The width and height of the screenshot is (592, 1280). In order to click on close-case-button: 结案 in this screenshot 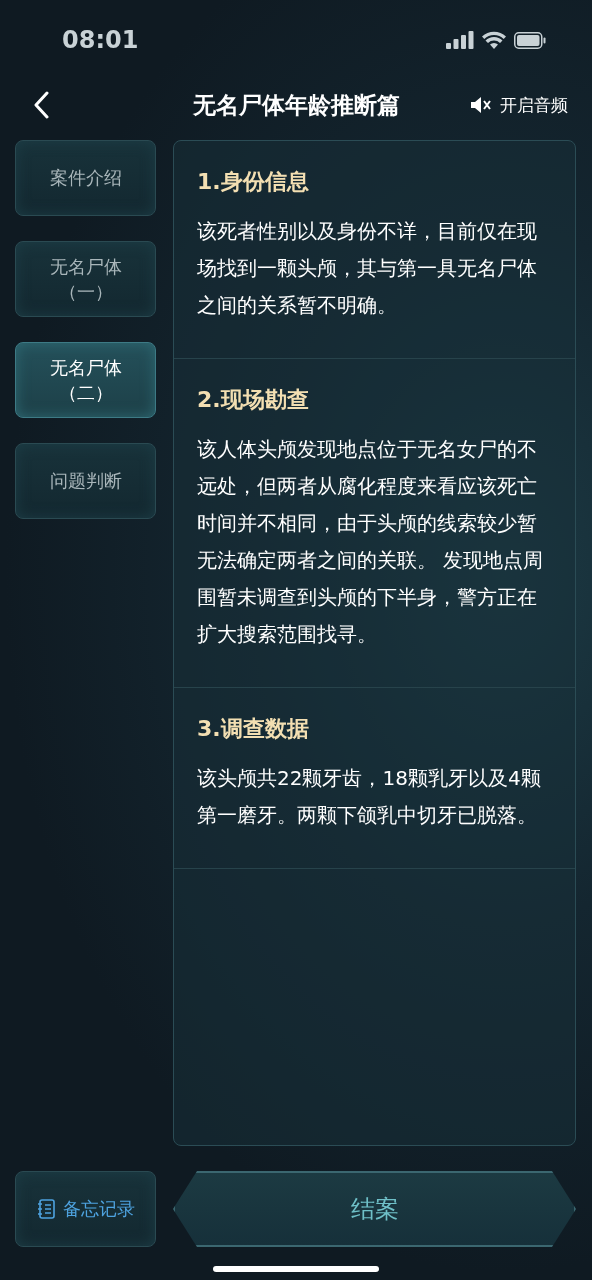, I will do `click(374, 1209)`.